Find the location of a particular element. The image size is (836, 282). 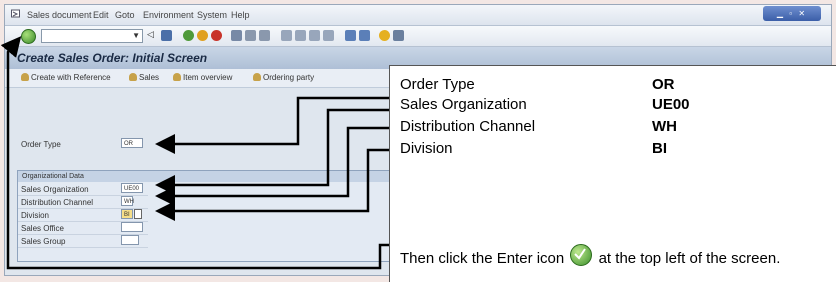

arrow-sales-organization is located at coordinates (272, 151).